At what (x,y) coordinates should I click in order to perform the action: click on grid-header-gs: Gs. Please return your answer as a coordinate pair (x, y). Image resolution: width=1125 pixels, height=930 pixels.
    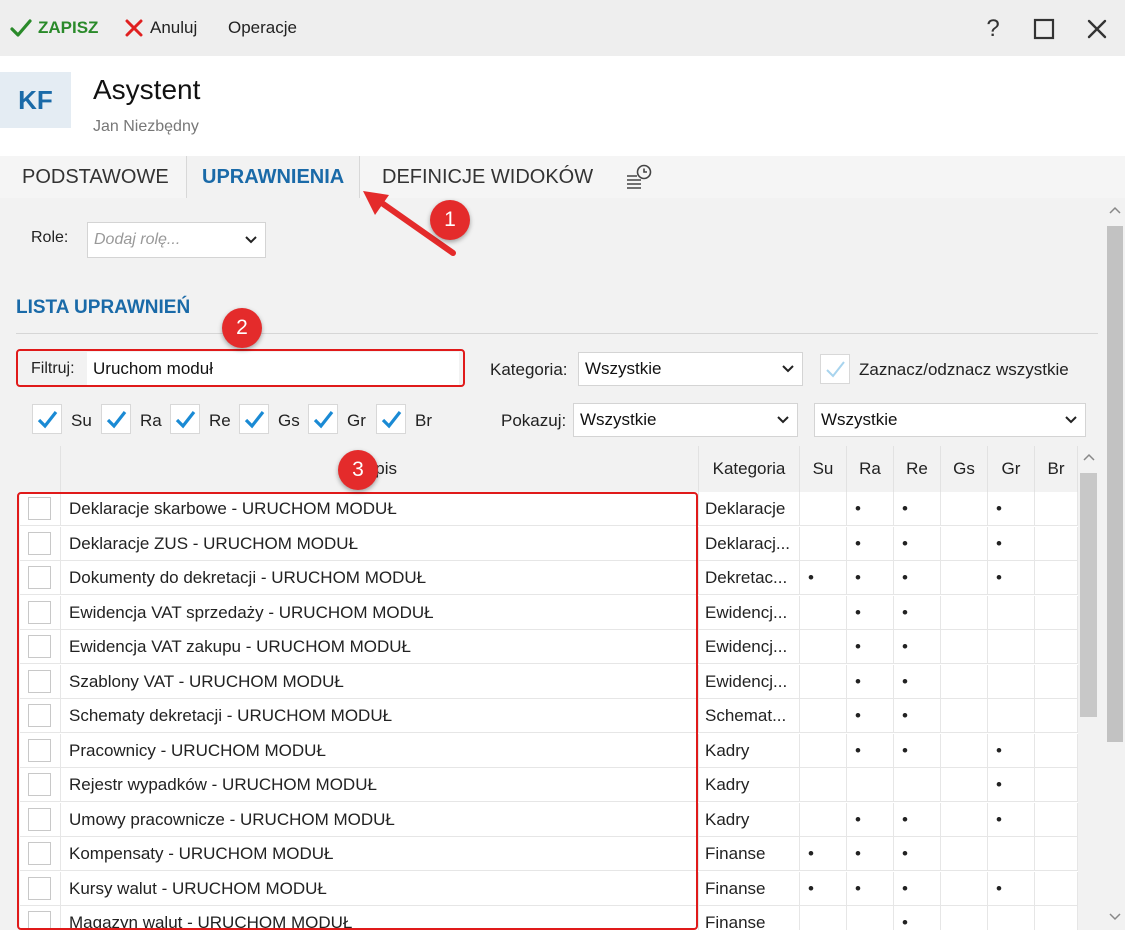
    Looking at the image, I should click on (964, 469).